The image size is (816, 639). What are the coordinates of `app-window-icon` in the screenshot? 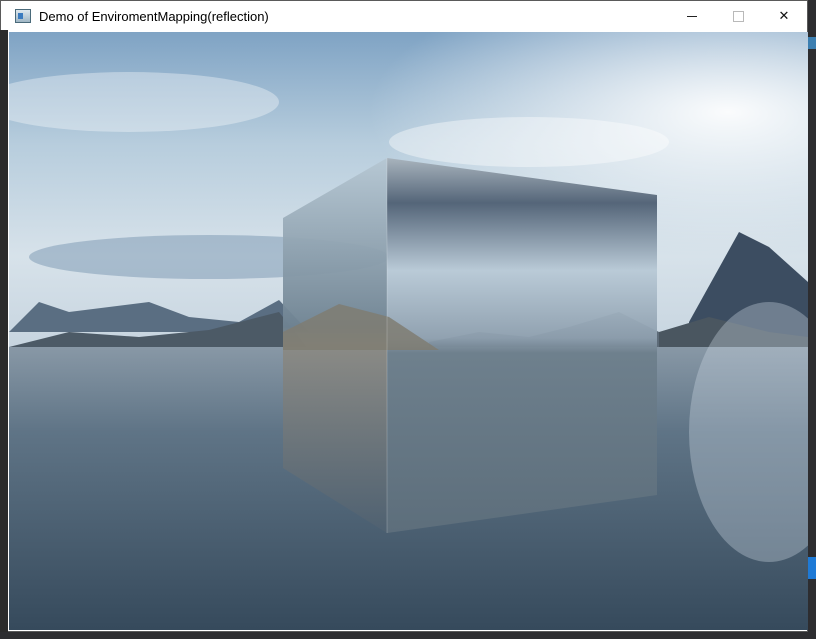 It's located at (23, 16).